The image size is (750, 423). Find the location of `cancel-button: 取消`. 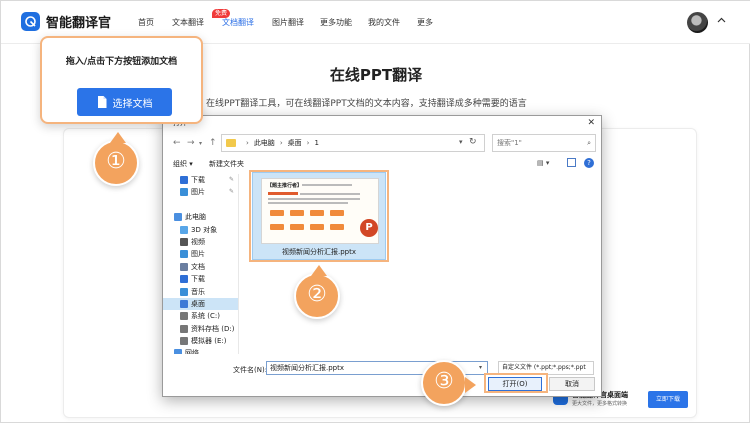

cancel-button: 取消 is located at coordinates (572, 384).